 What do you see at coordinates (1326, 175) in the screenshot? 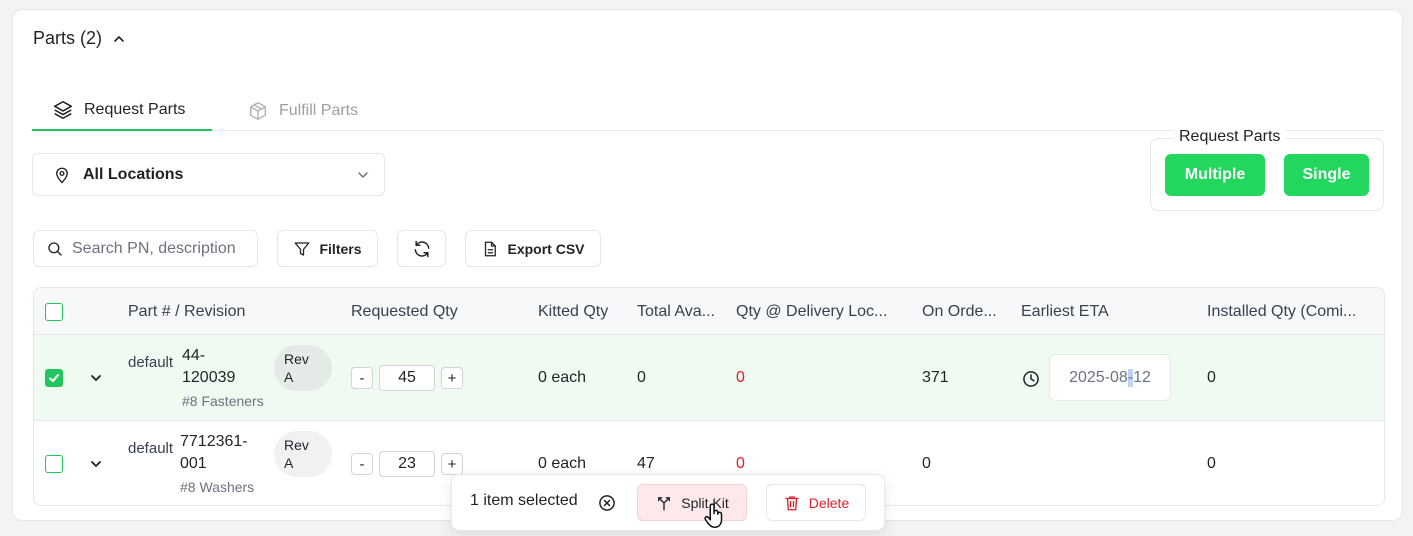
I see `single-button: Single` at bounding box center [1326, 175].